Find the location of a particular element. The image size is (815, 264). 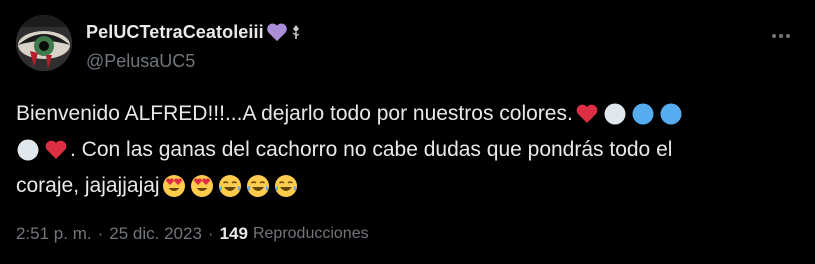

tweet-line-3-text: coraje, jajajjajaj is located at coordinates (88, 185).